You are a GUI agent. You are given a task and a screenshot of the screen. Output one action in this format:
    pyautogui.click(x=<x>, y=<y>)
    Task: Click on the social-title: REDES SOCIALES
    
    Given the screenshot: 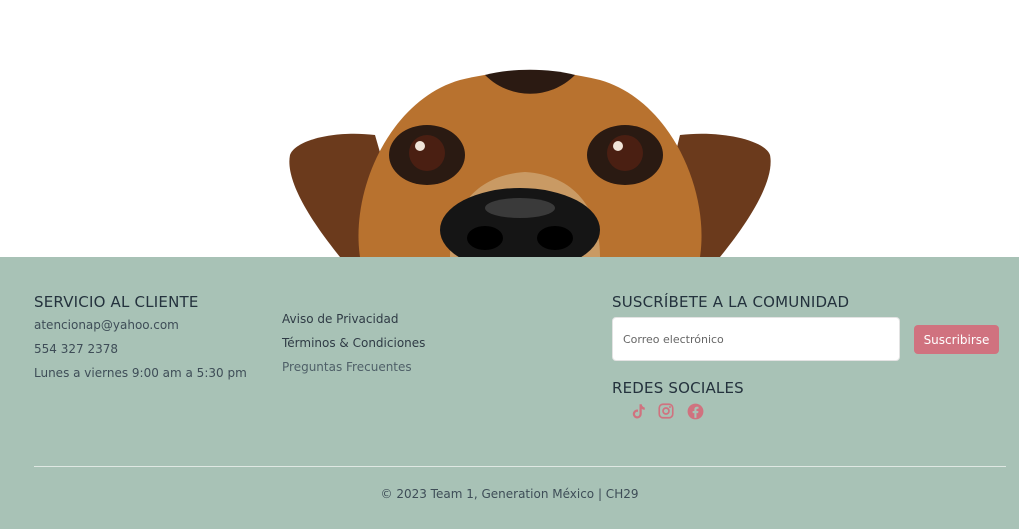 What is the action you would take?
    pyautogui.click(x=678, y=388)
    